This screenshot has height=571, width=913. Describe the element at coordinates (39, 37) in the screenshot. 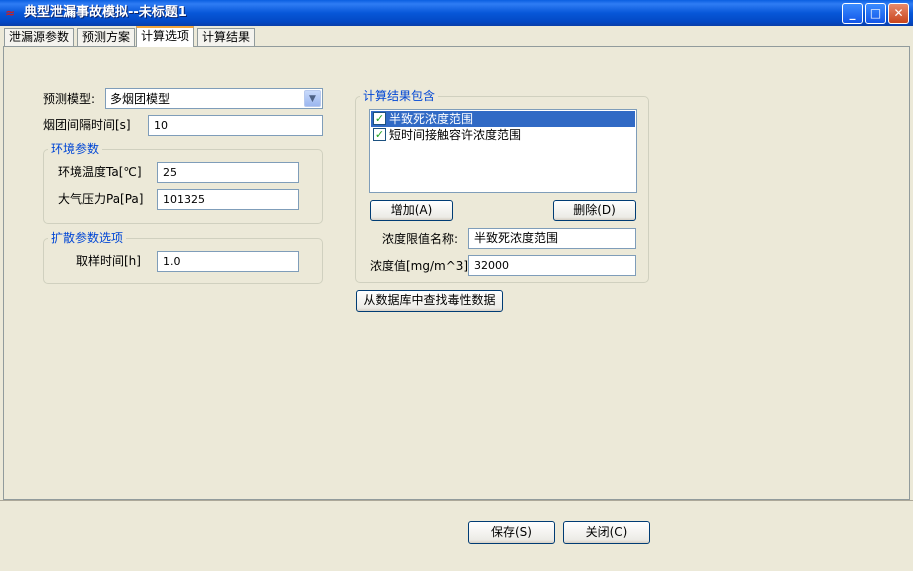

I see `tab-leak-source-params: 泄漏源参数` at that location.